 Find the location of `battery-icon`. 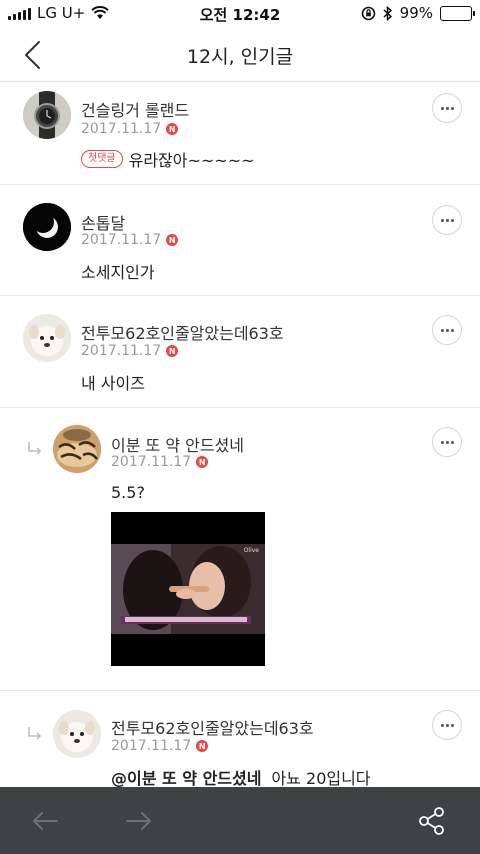

battery-icon is located at coordinates (457, 13).